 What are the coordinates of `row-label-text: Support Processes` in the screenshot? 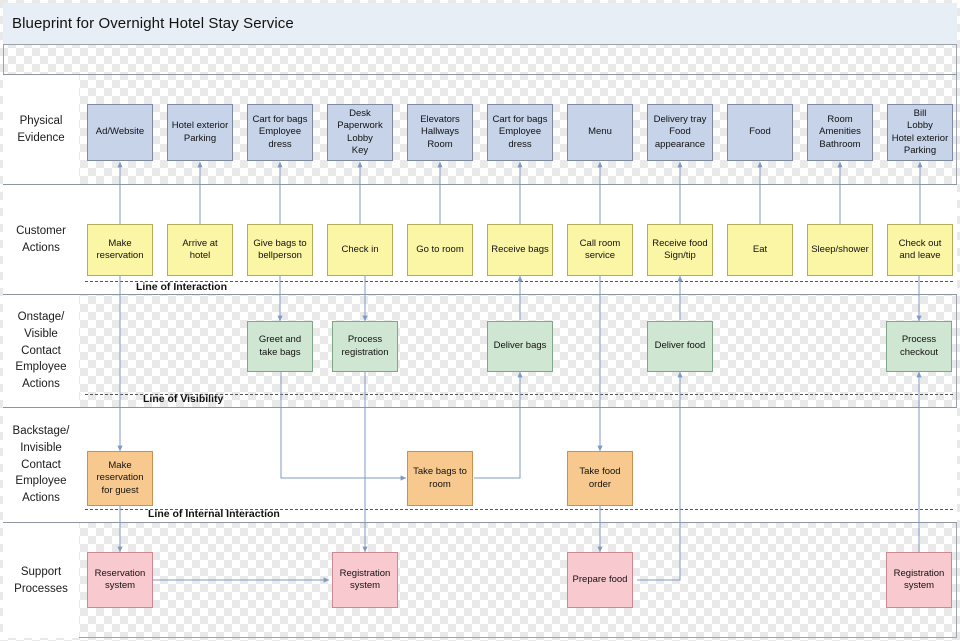 It's located at (41, 580).